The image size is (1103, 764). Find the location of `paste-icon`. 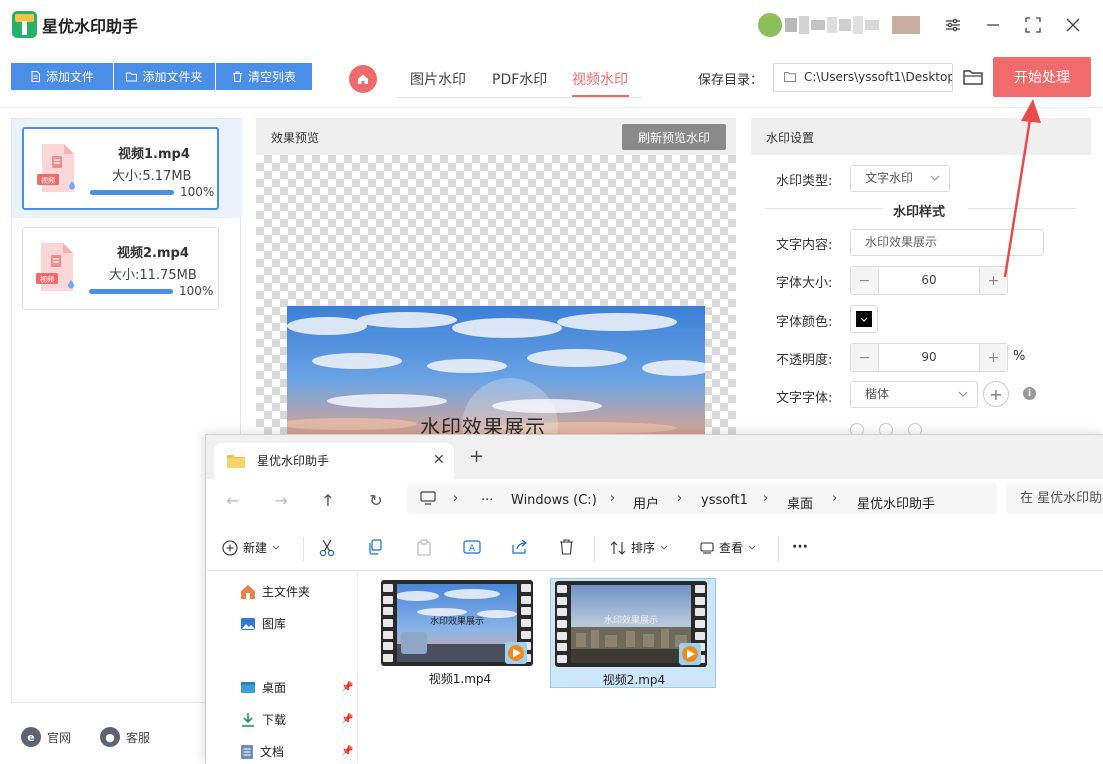

paste-icon is located at coordinates (424, 547).